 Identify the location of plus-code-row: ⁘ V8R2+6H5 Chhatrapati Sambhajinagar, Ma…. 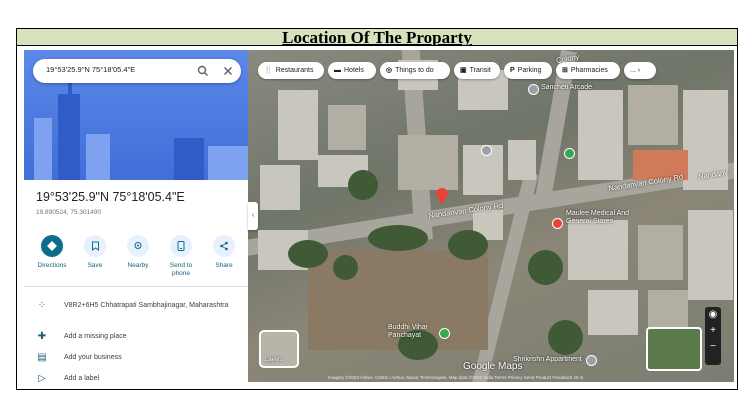
(139, 311).